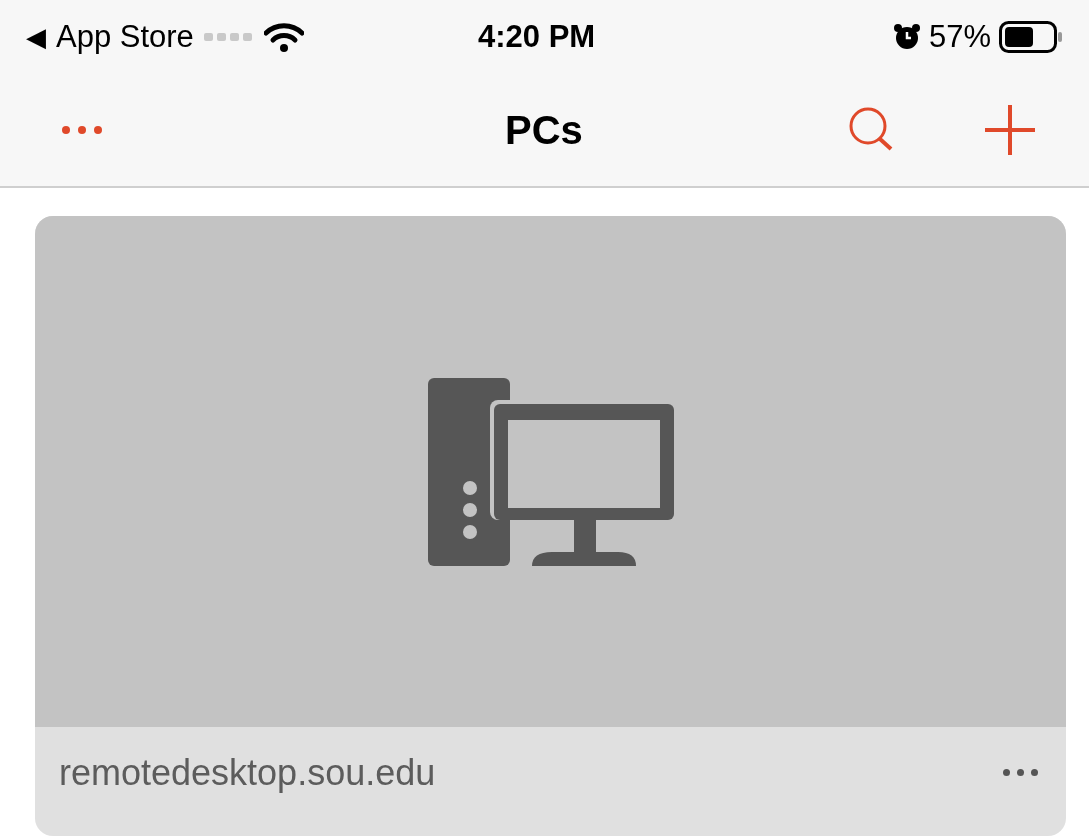 This screenshot has height=836, width=1089. I want to click on plus-icon, so click(1010, 130).